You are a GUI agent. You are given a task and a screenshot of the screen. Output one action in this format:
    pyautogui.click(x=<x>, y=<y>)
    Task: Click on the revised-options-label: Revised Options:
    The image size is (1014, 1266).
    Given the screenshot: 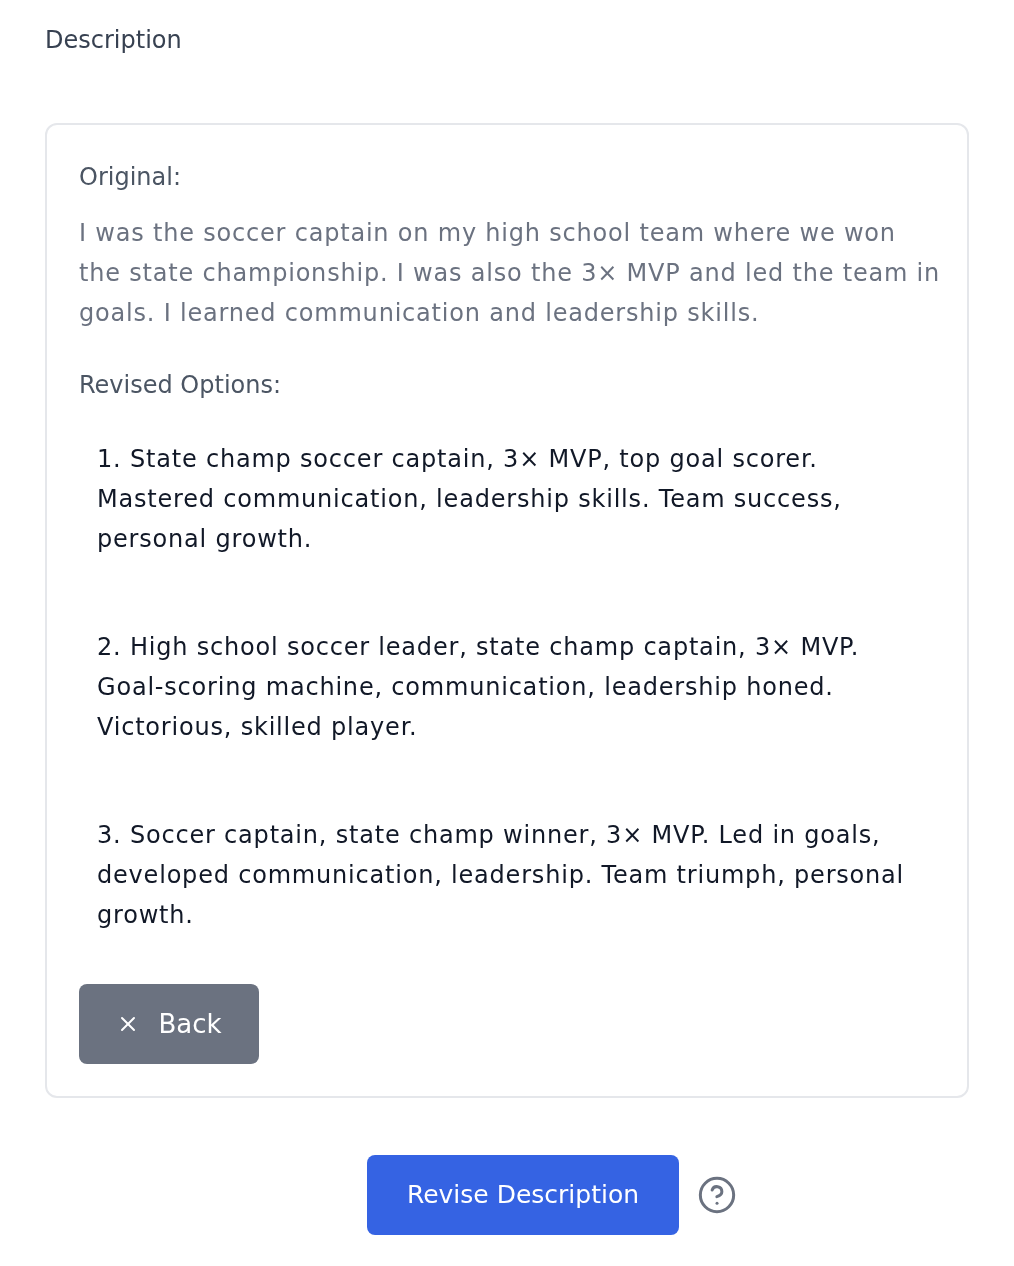 What is the action you would take?
    pyautogui.click(x=180, y=385)
    